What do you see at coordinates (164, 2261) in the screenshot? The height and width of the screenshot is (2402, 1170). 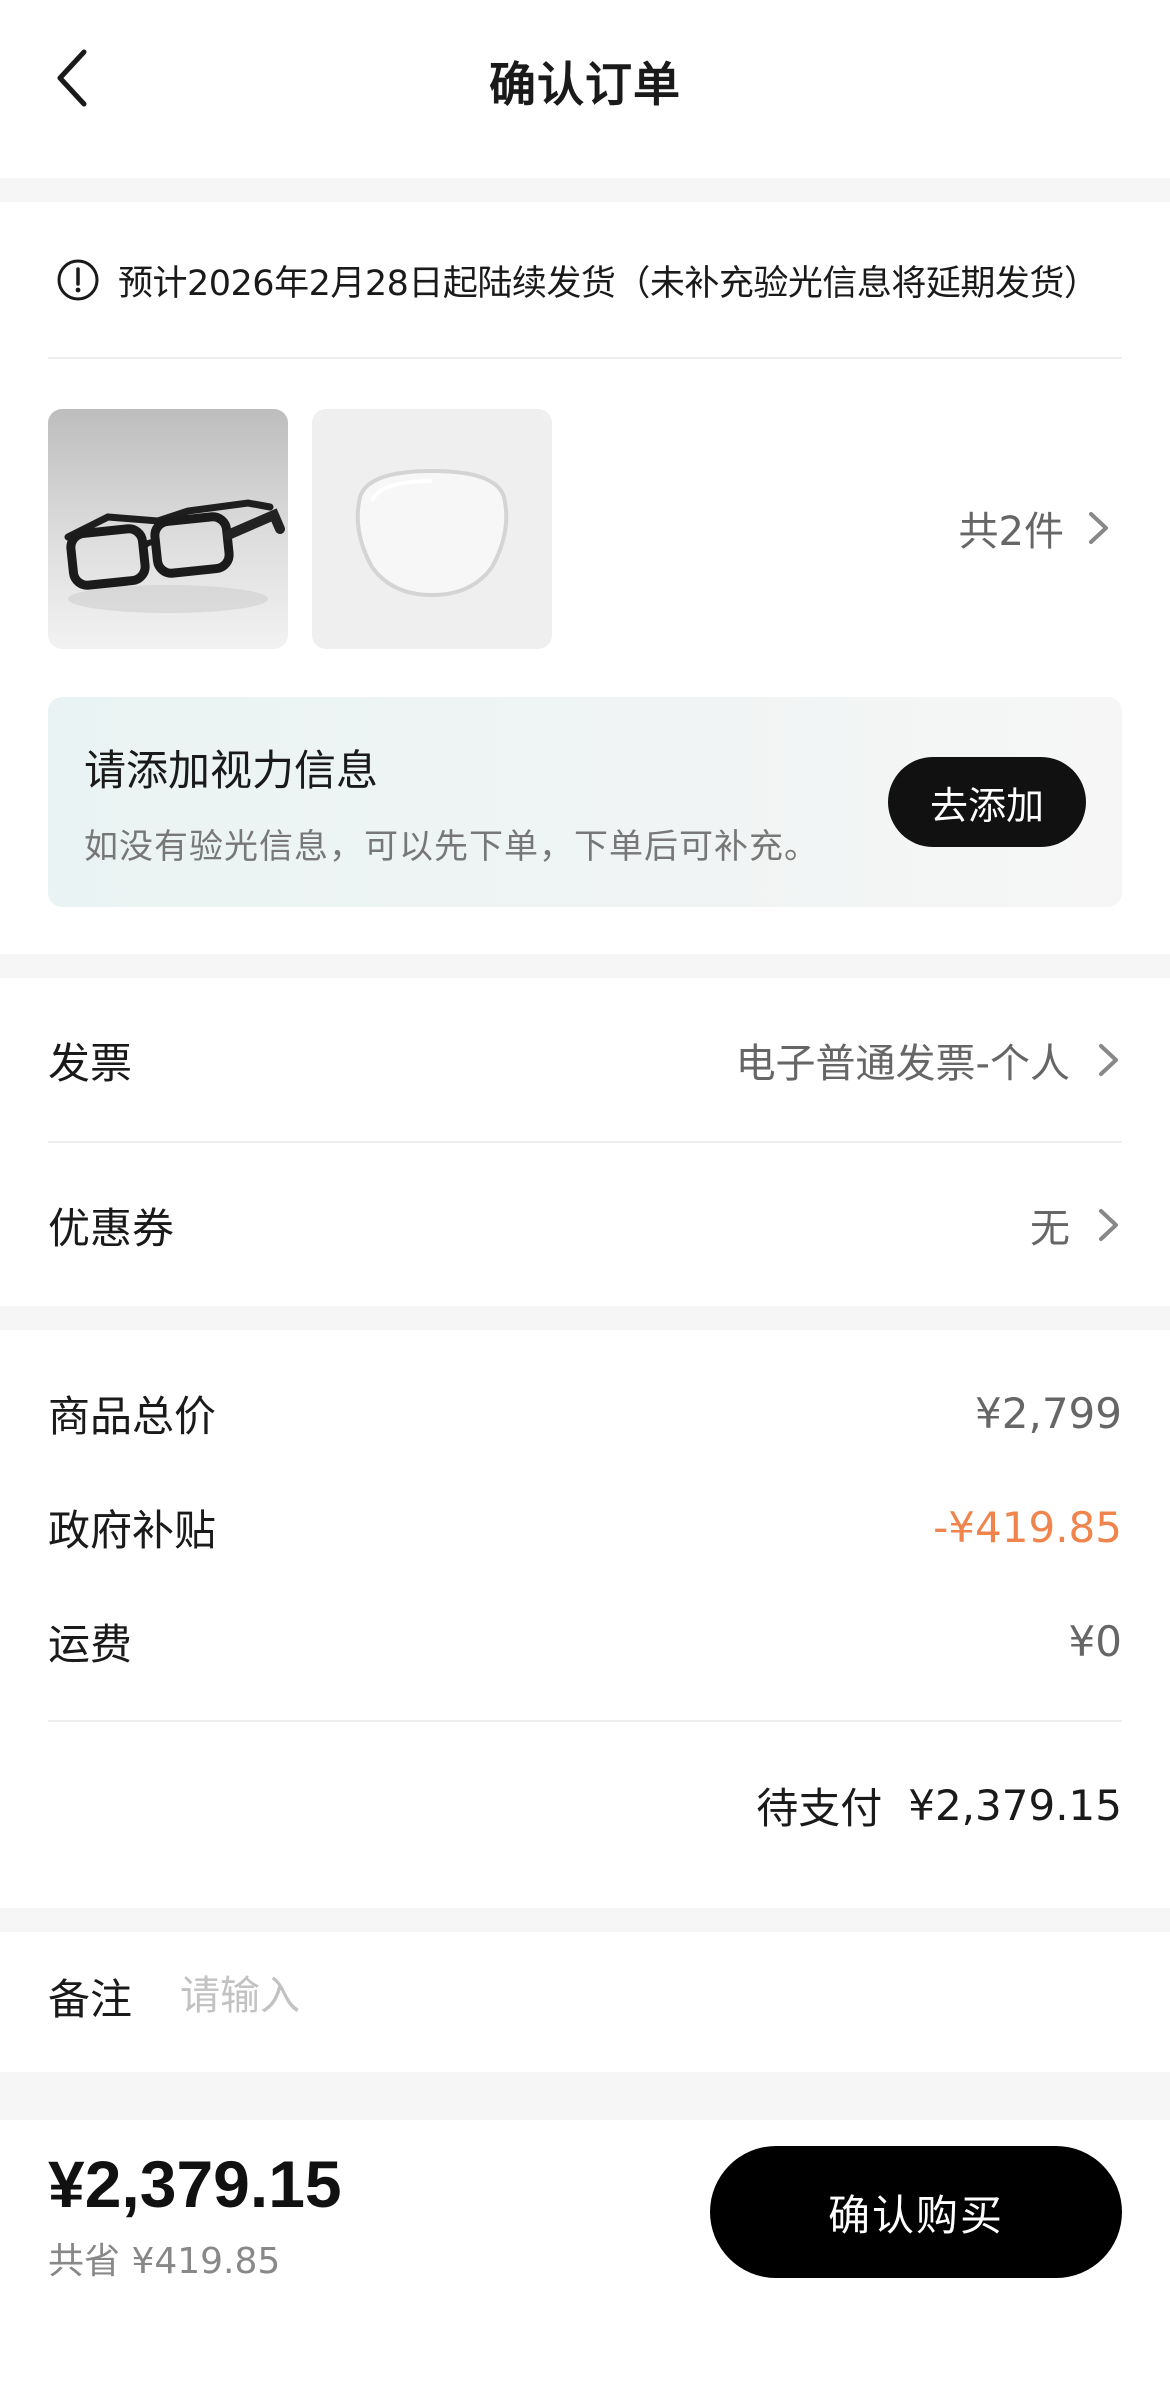 I see `savings-text: 共省 ¥419.85` at bounding box center [164, 2261].